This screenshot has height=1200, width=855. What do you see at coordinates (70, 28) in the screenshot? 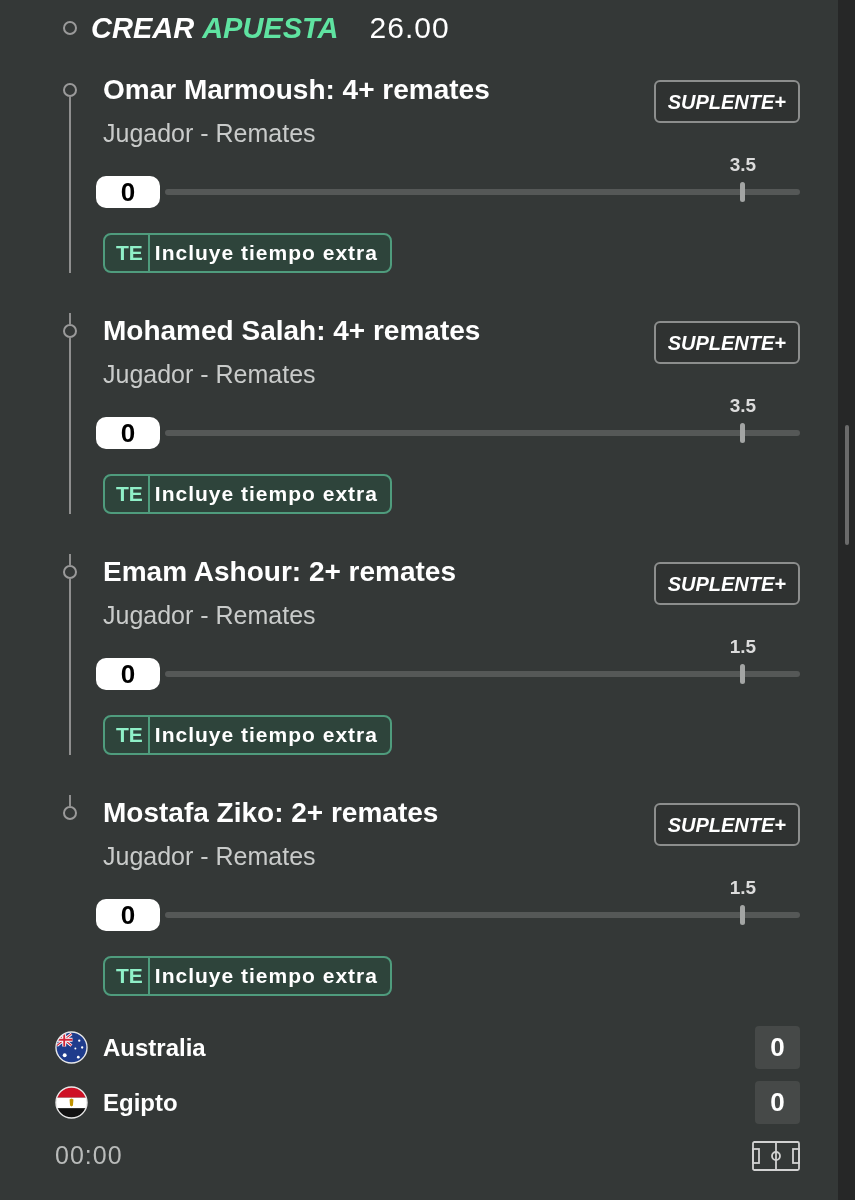
I see `header-node-icon` at bounding box center [70, 28].